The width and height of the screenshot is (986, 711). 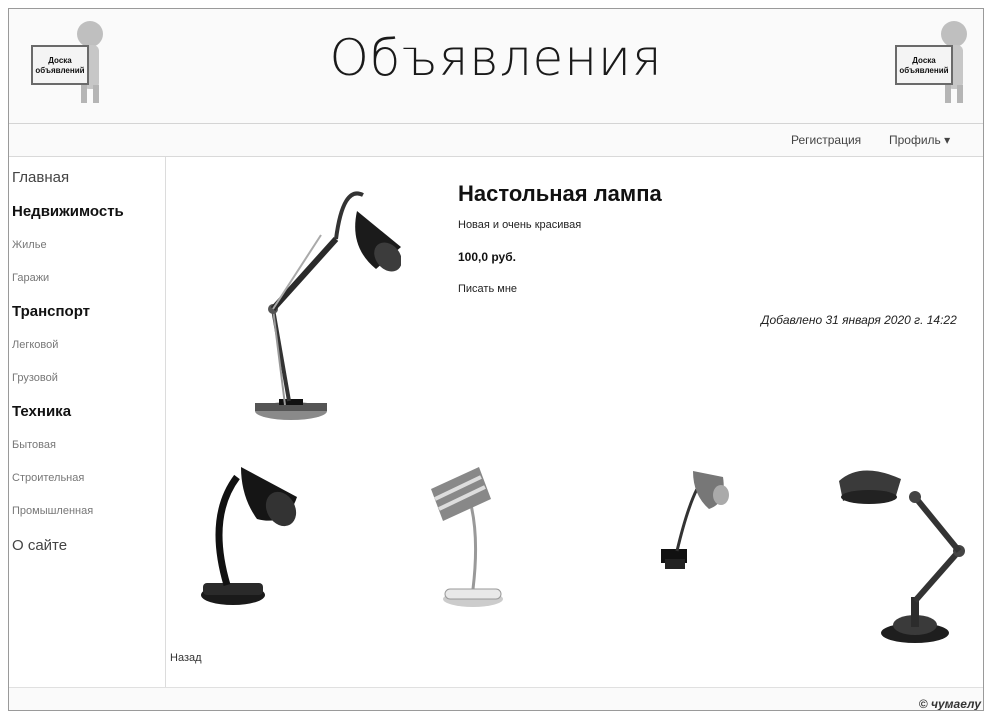 What do you see at coordinates (496, 699) in the screenshot?
I see `site-footer: © чумаелу` at bounding box center [496, 699].